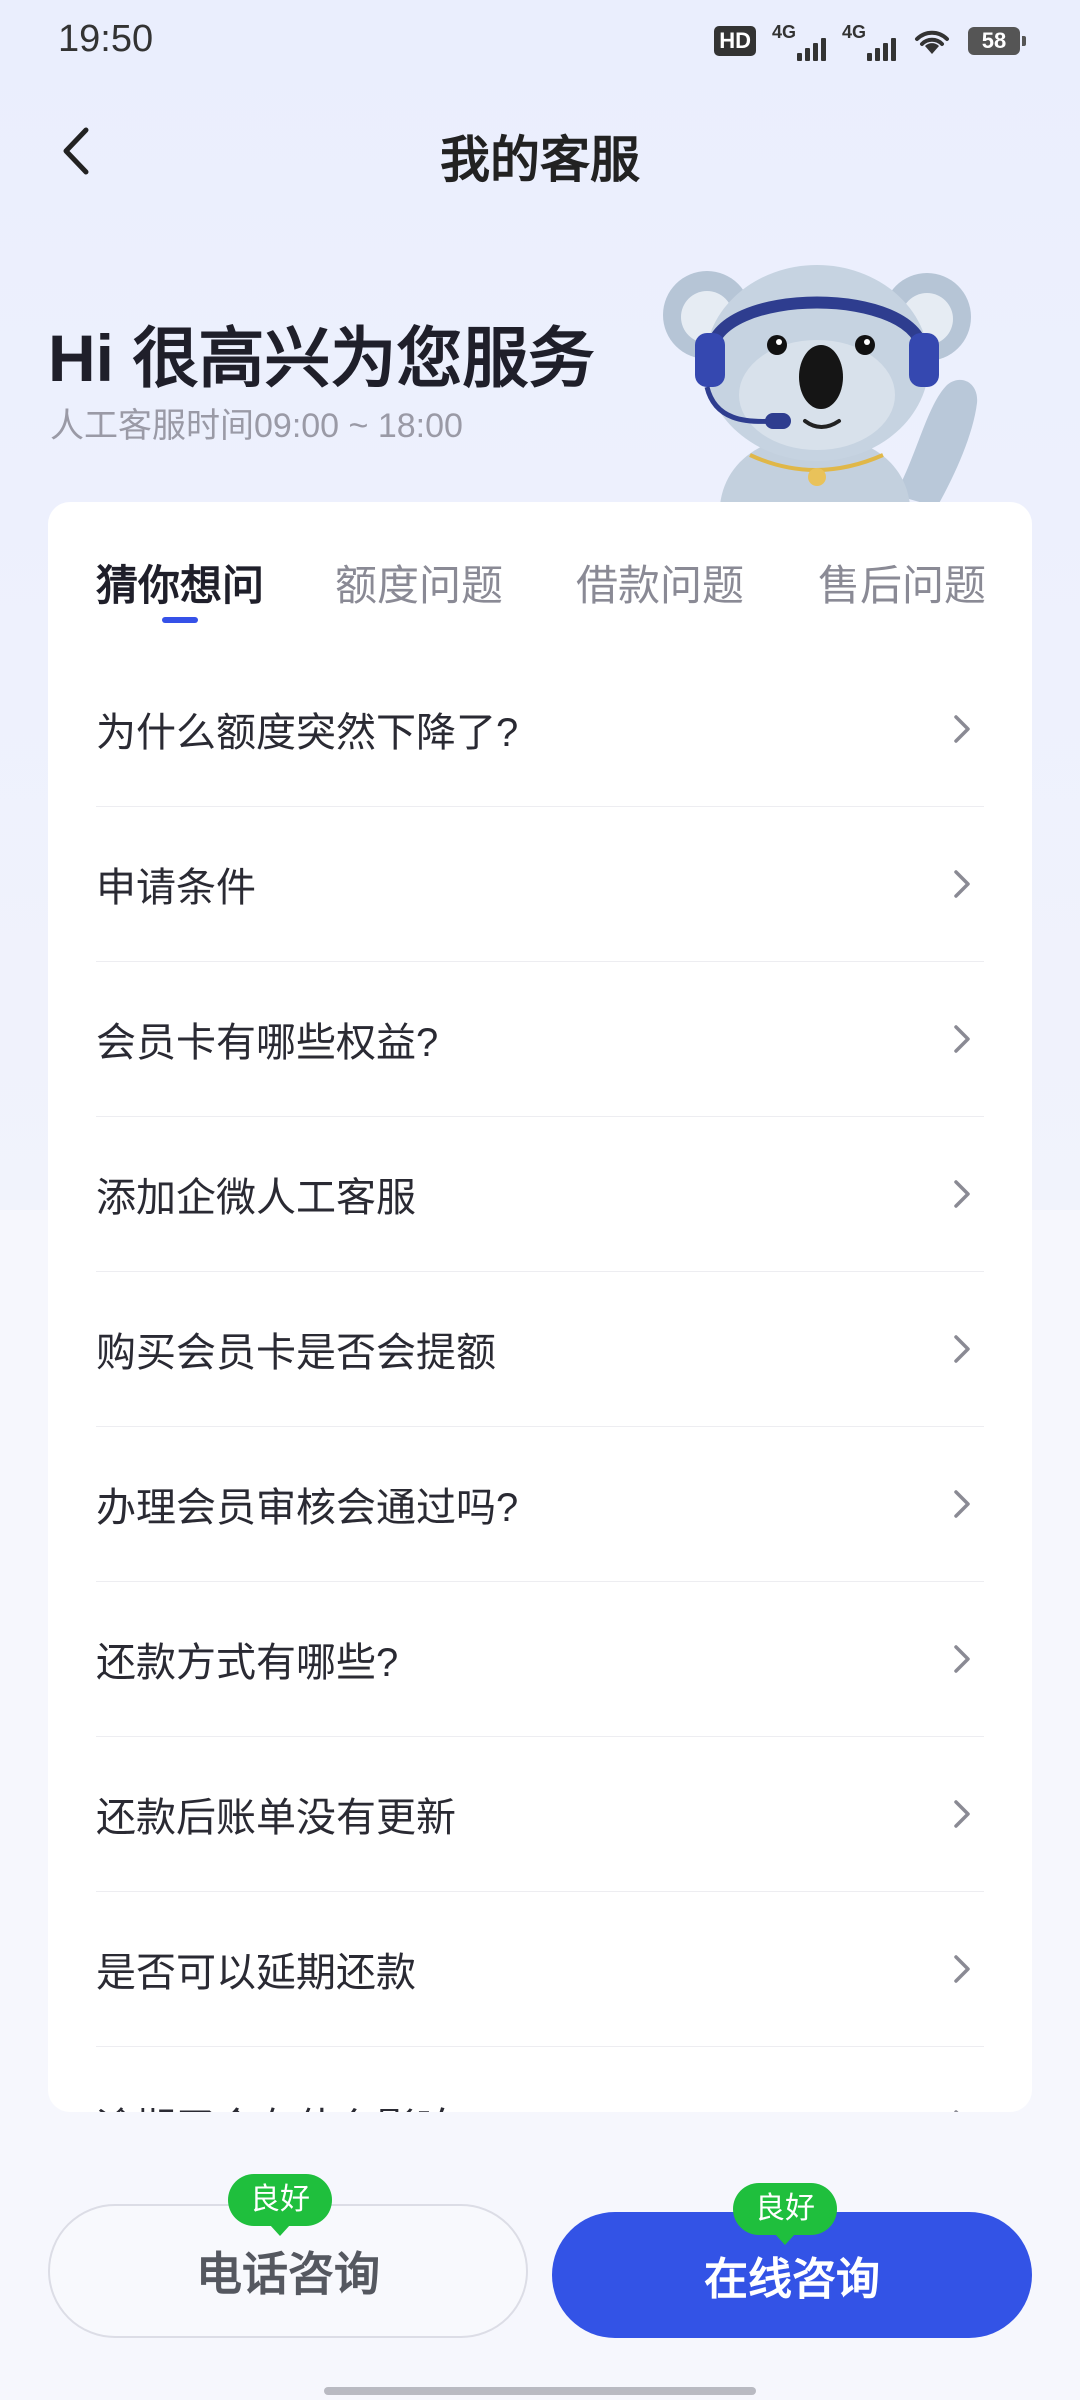 Image resolution: width=1080 pixels, height=2400 pixels. Describe the element at coordinates (307, 733) in the screenshot. I see `faq-question: 为什么额度突然下降了?` at that location.